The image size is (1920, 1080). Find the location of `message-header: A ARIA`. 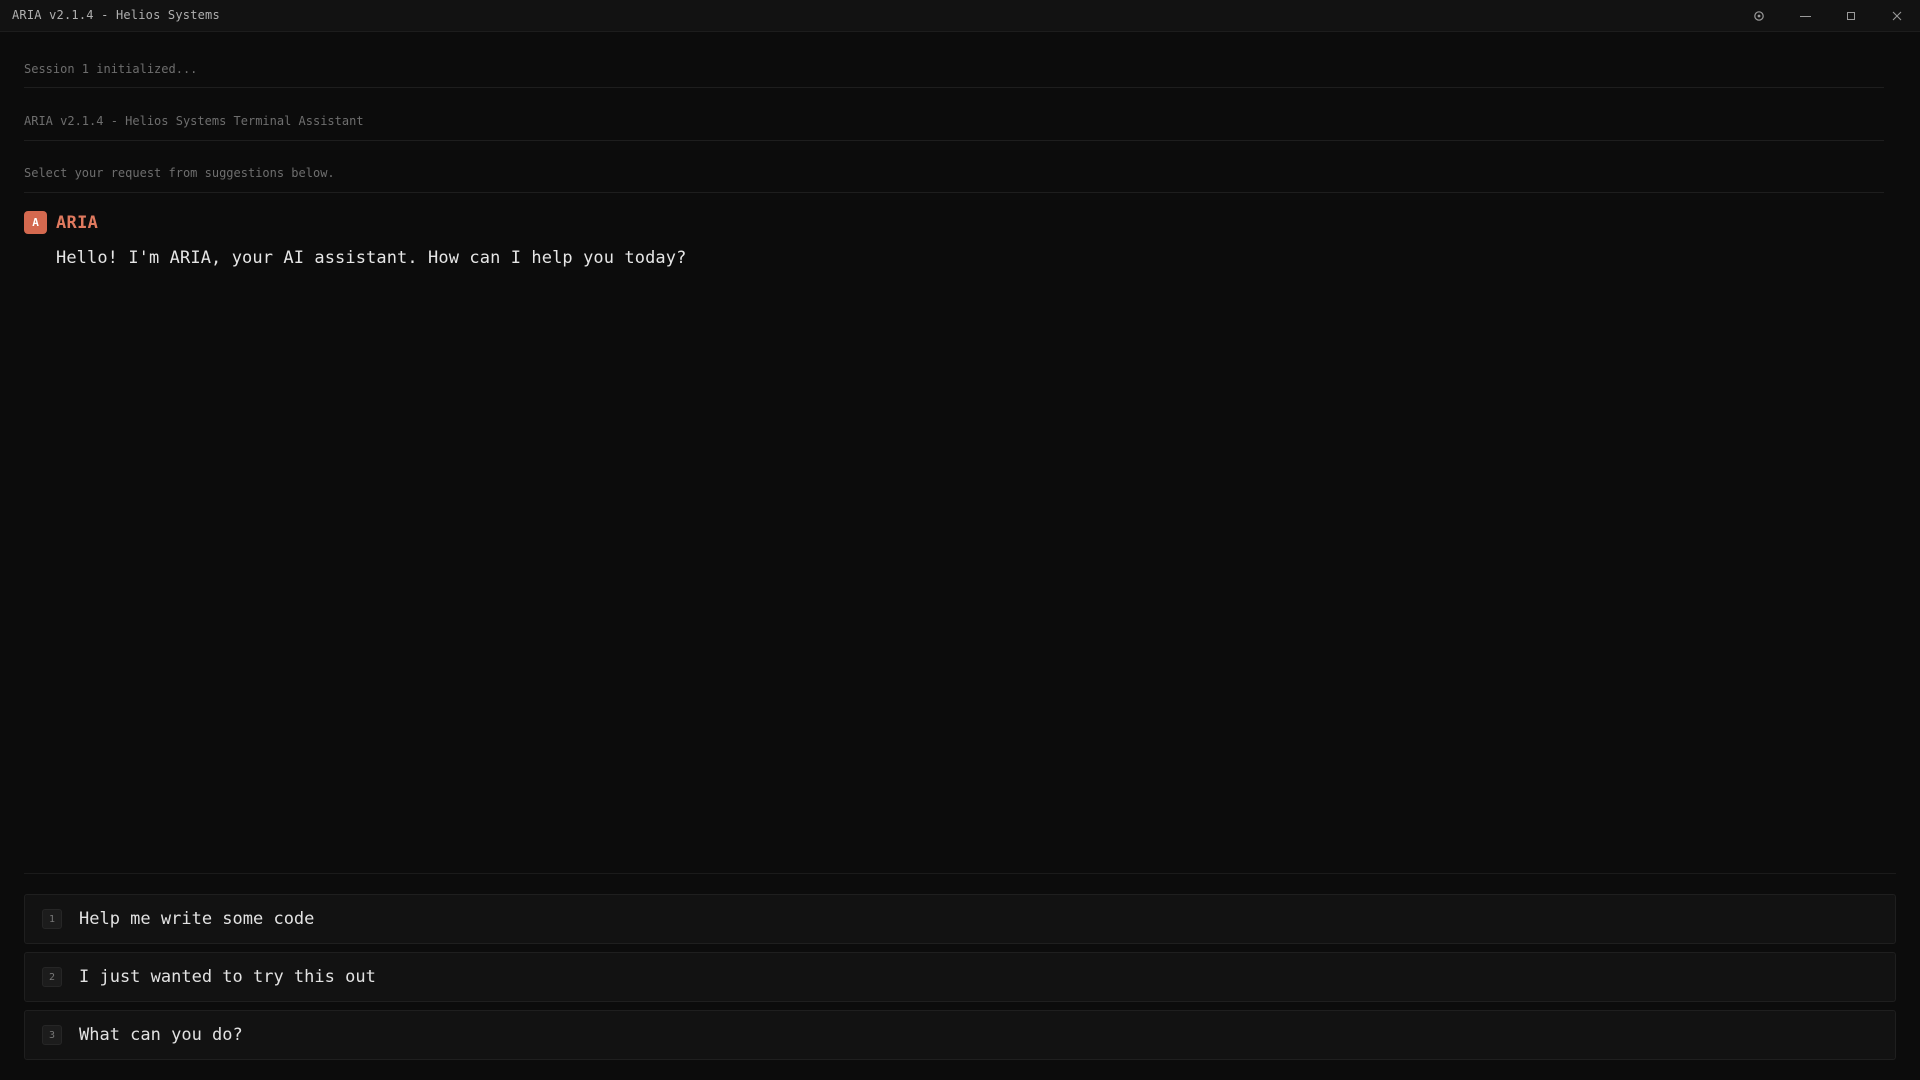

message-header: A ARIA is located at coordinates (61, 222).